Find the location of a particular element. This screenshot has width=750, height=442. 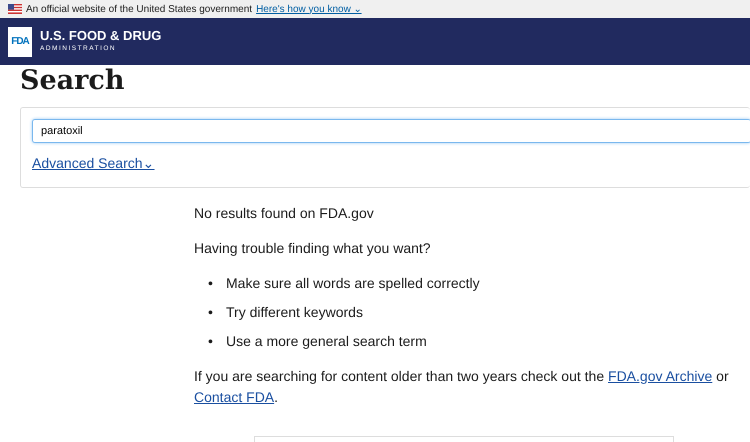

contact-link: Contact FDA is located at coordinates (234, 397).